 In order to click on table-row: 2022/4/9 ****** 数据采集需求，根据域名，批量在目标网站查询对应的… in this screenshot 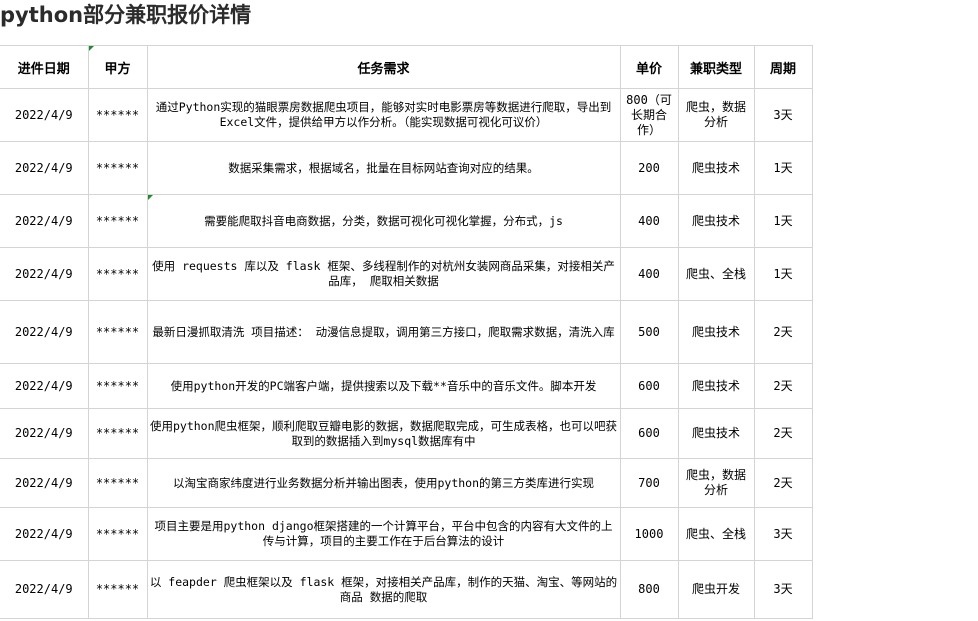, I will do `click(406, 168)`.